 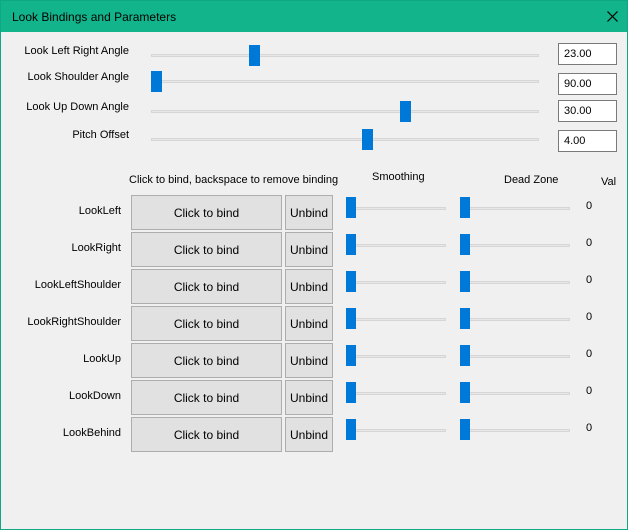 I want to click on param-value-input: 4.00, so click(x=587, y=141).